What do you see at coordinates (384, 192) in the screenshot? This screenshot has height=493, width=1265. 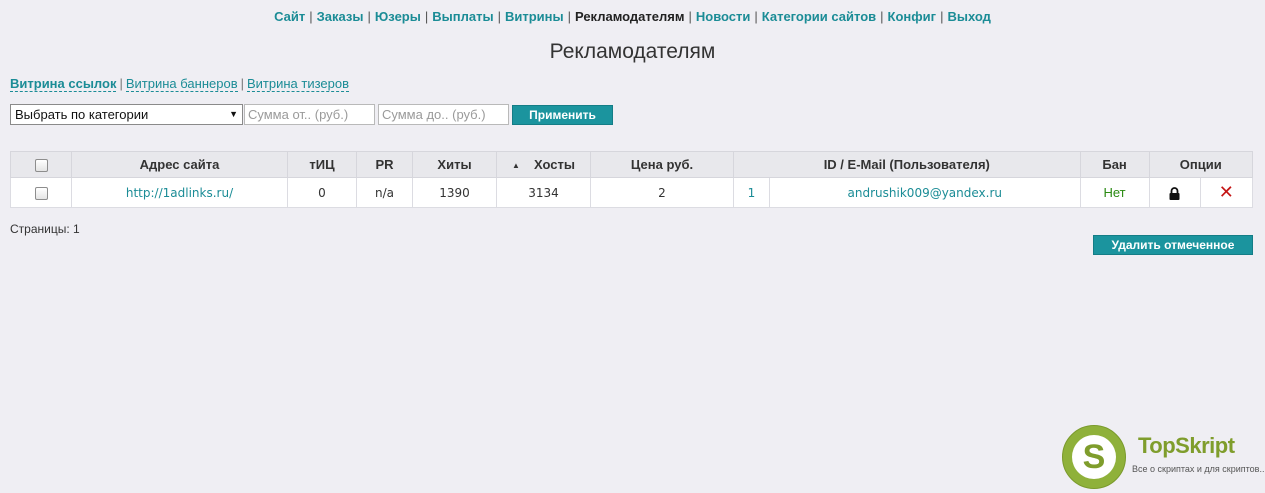 I see `row-pr: n/a` at bounding box center [384, 192].